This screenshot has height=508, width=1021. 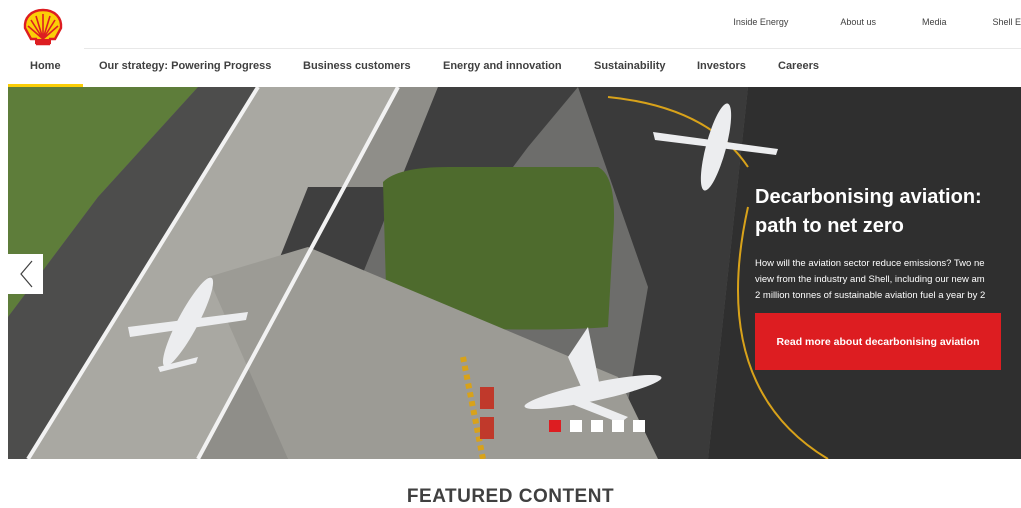 What do you see at coordinates (934, 22) in the screenshot?
I see `utility-link-media: Media` at bounding box center [934, 22].